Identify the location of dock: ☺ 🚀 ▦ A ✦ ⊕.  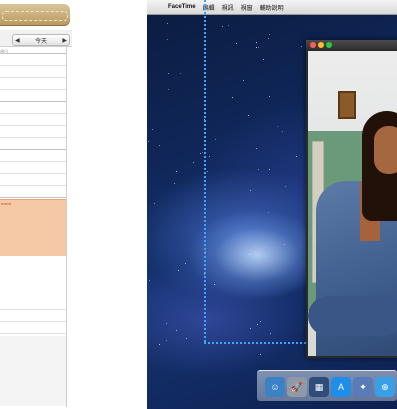
(327, 385).